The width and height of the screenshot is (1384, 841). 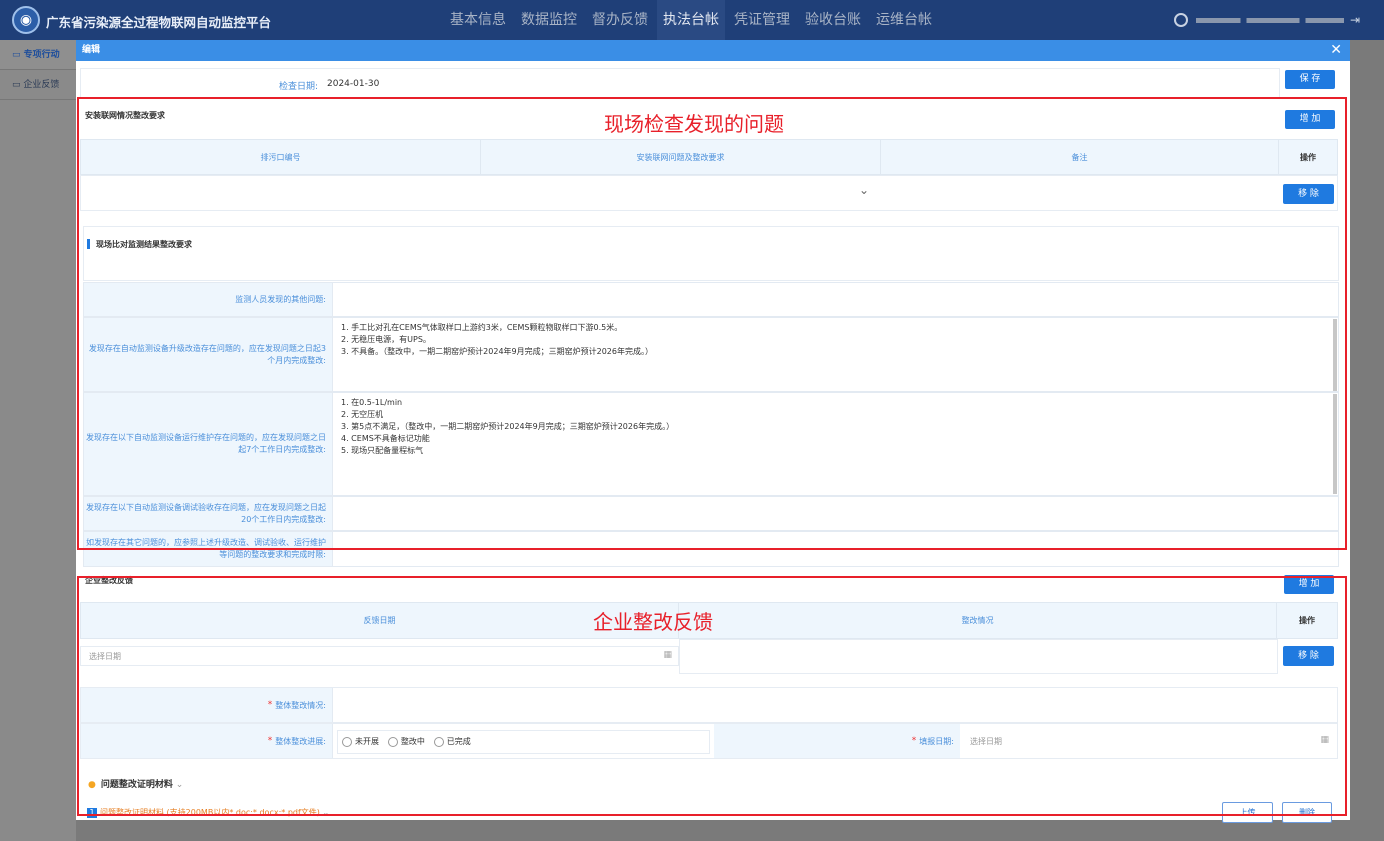 I want to click on modal-title: 编辑, so click(x=91, y=50).